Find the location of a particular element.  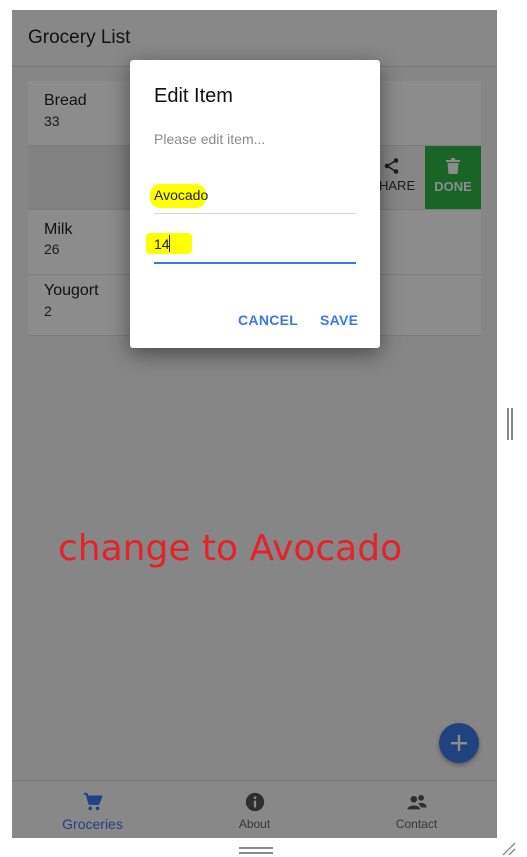

text-cursor is located at coordinates (169, 243).